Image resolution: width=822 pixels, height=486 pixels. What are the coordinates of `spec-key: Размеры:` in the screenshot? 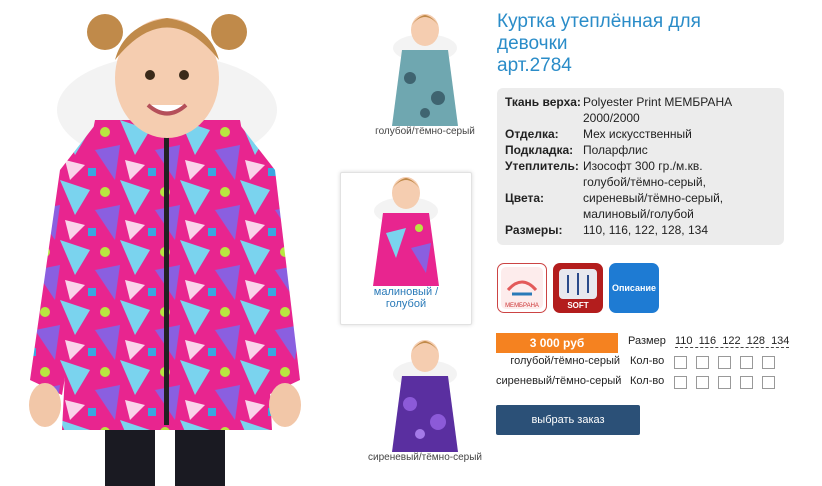 It's located at (534, 230).